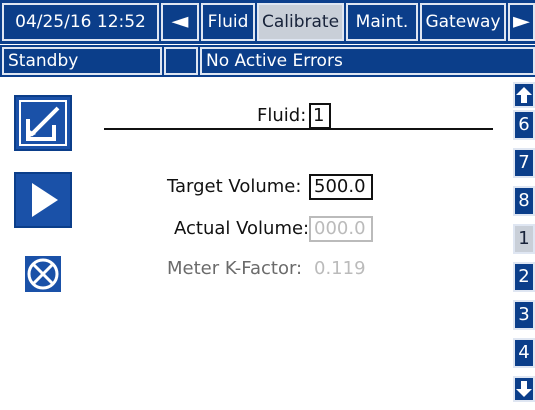 The height and width of the screenshot is (410, 535). Describe the element at coordinates (228, 22) in the screenshot. I see `tab-fluid: Fluid` at that location.